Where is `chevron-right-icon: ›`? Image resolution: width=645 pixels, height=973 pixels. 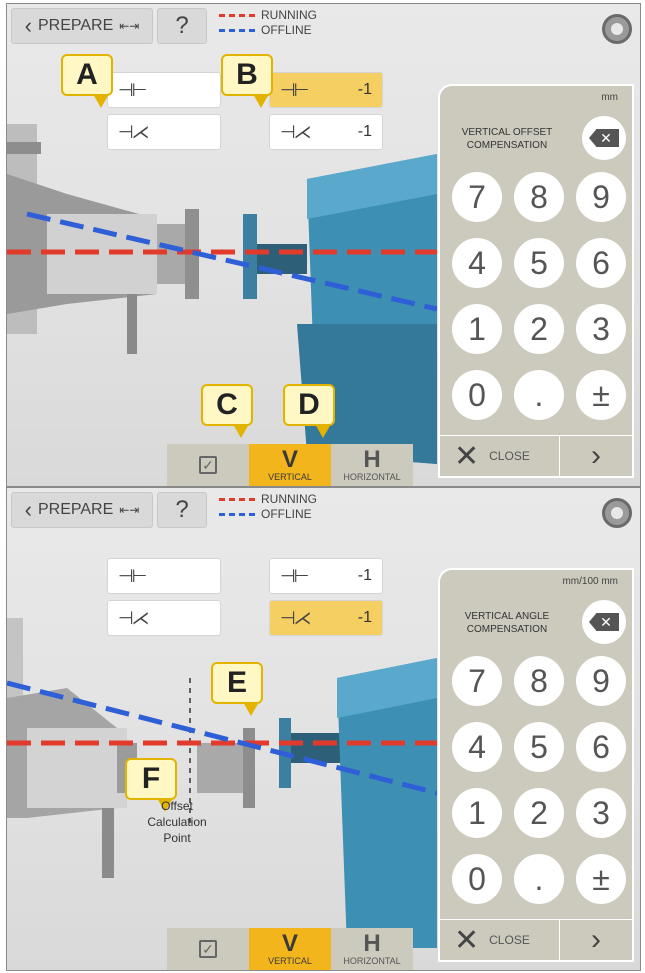 chevron-right-icon: › is located at coordinates (596, 455).